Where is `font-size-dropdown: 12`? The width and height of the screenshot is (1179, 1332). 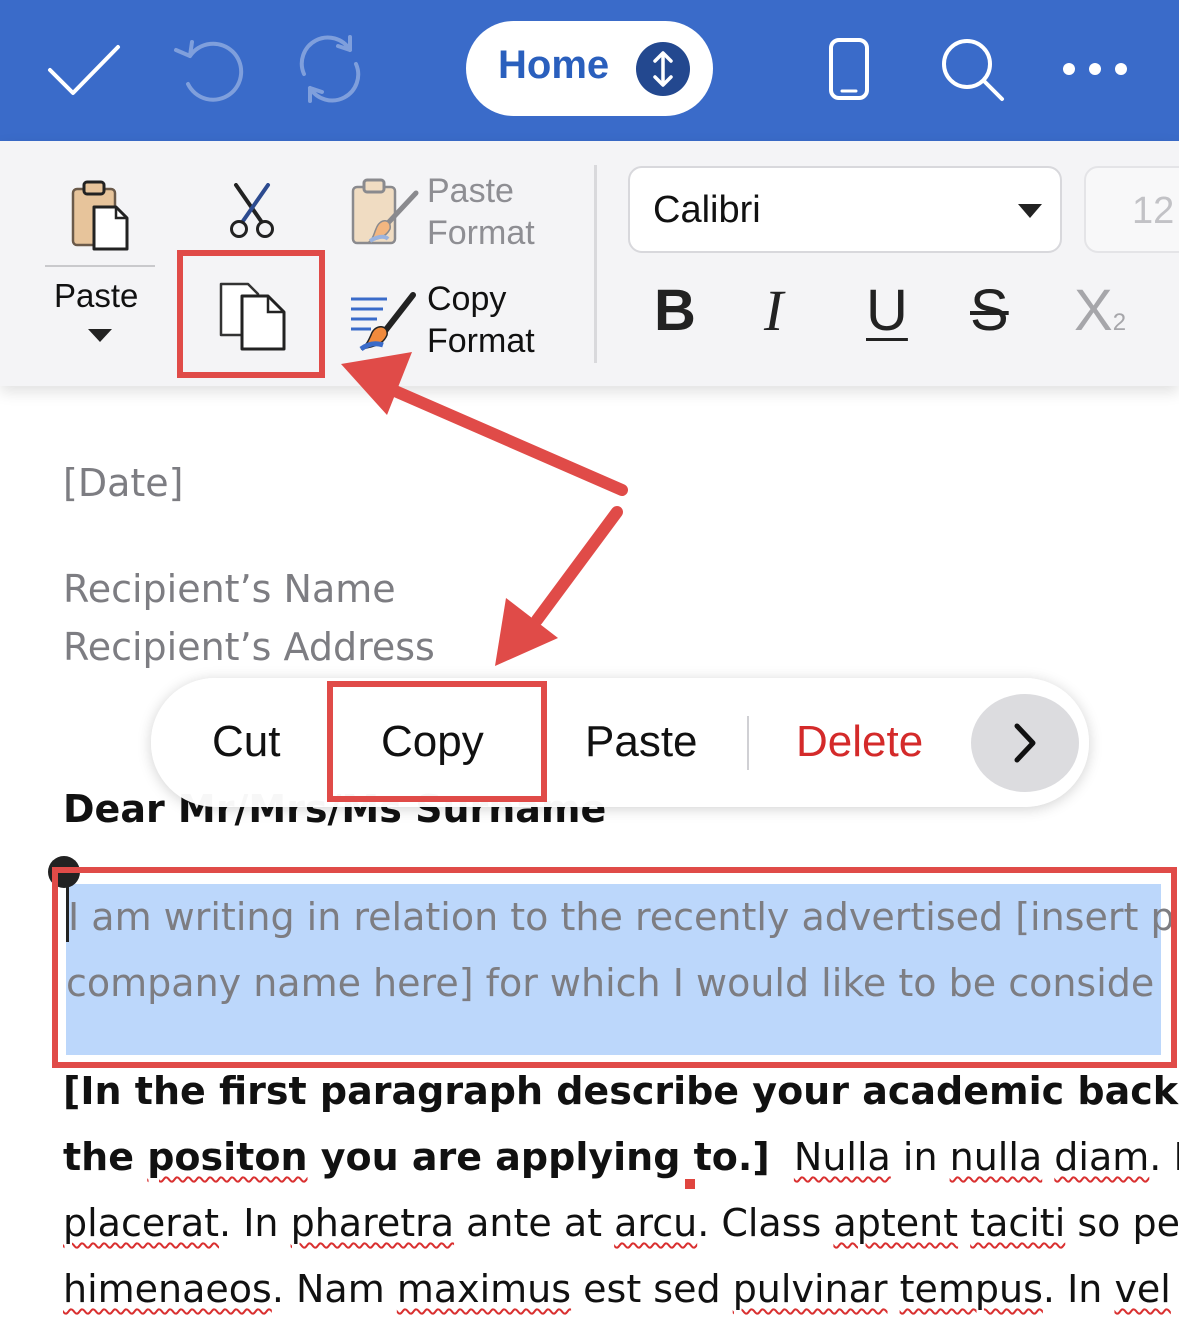 font-size-dropdown: 12 is located at coordinates (1131, 209).